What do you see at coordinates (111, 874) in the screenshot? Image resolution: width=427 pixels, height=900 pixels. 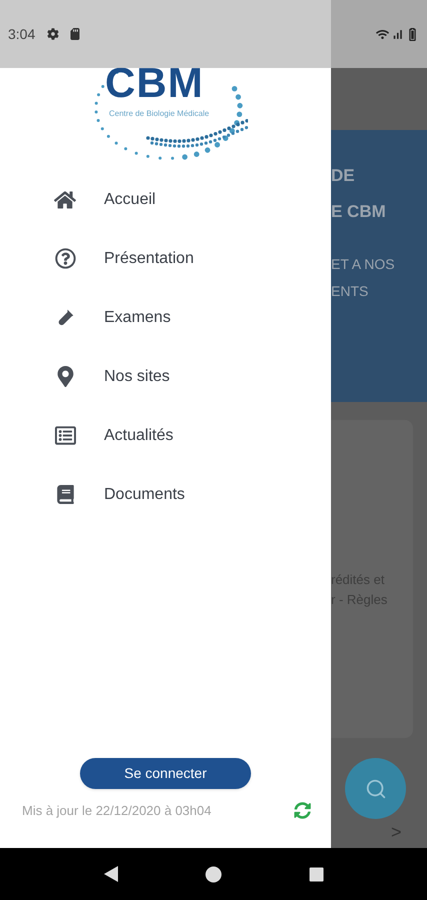 I see `back-icon` at bounding box center [111, 874].